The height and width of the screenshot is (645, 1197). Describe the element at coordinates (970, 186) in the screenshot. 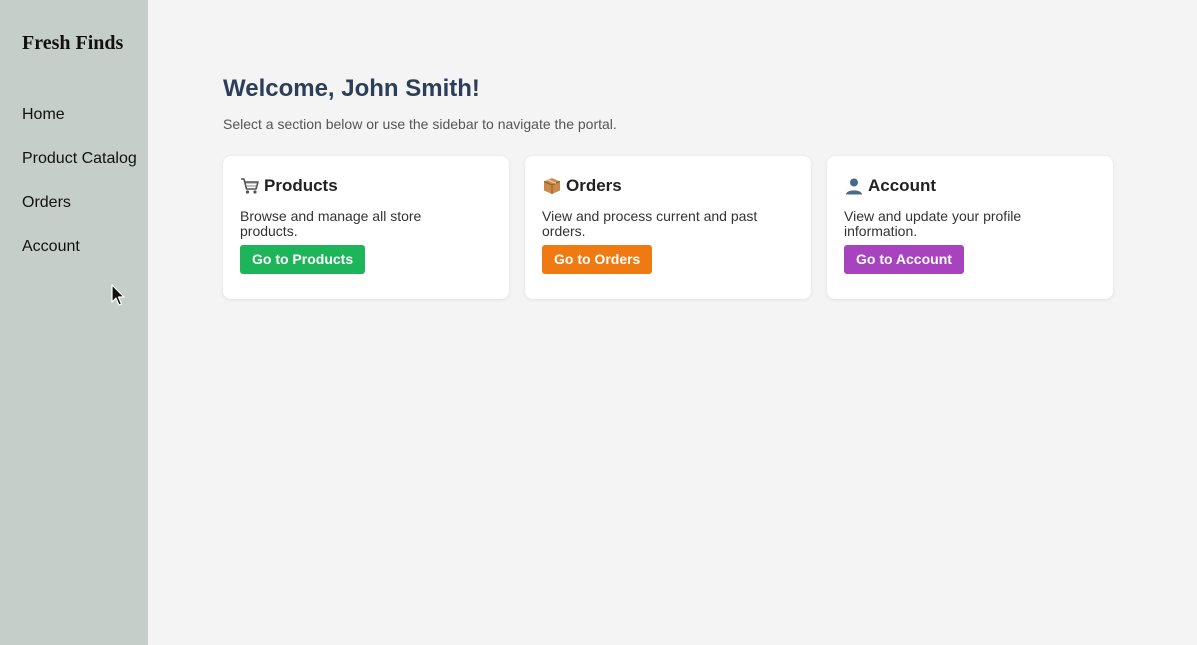

I see `account-card-title: Account` at that location.